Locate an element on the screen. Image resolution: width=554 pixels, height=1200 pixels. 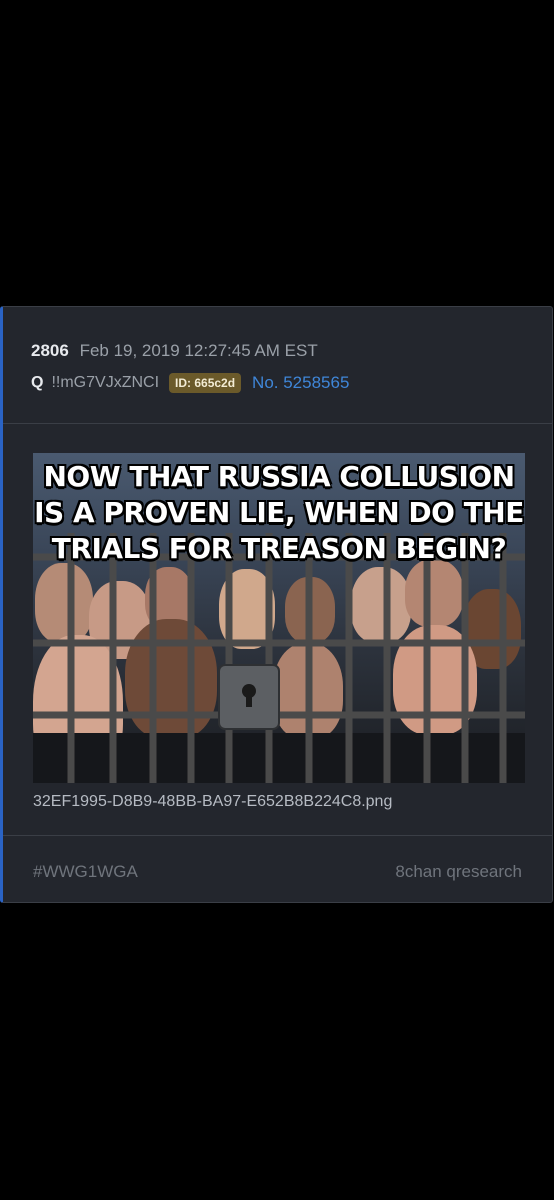
id-badge: ID: 665c2d is located at coordinates (205, 383).